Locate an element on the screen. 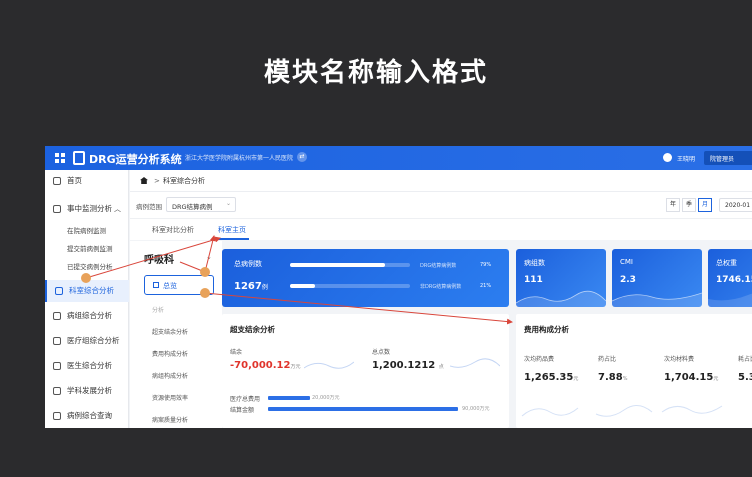 The image size is (752, 477). material-cost-unit: 元 is located at coordinates (716, 379).